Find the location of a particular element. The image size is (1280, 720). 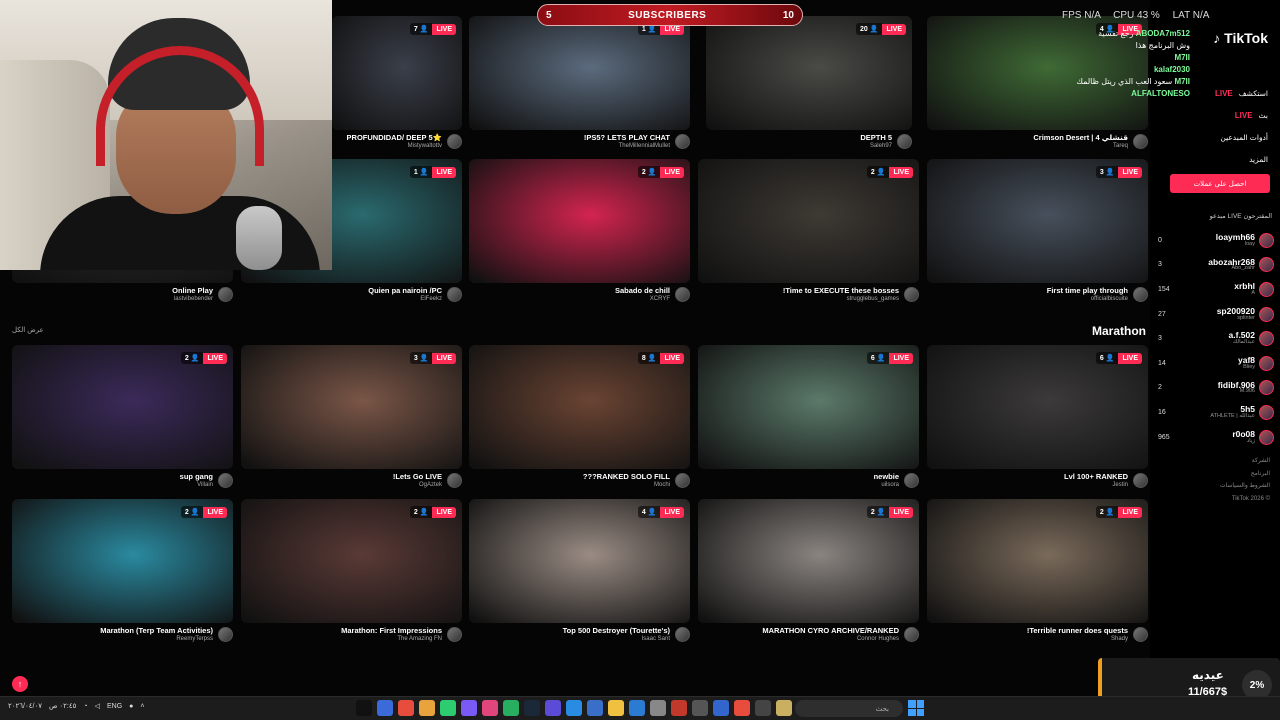

vscode-icon is located at coordinates (721, 708).